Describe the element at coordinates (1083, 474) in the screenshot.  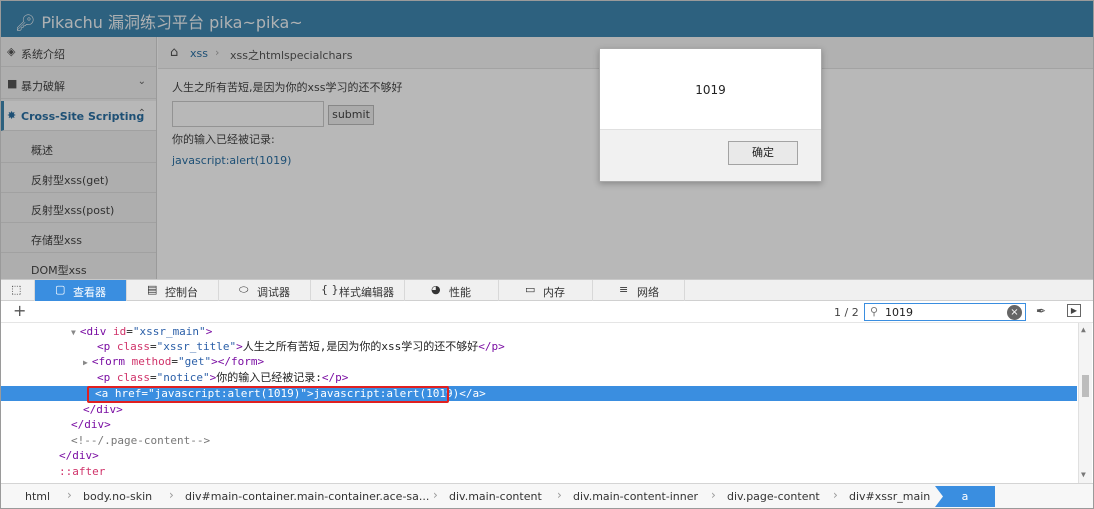
I see `scroll-down-icon: ▼` at that location.